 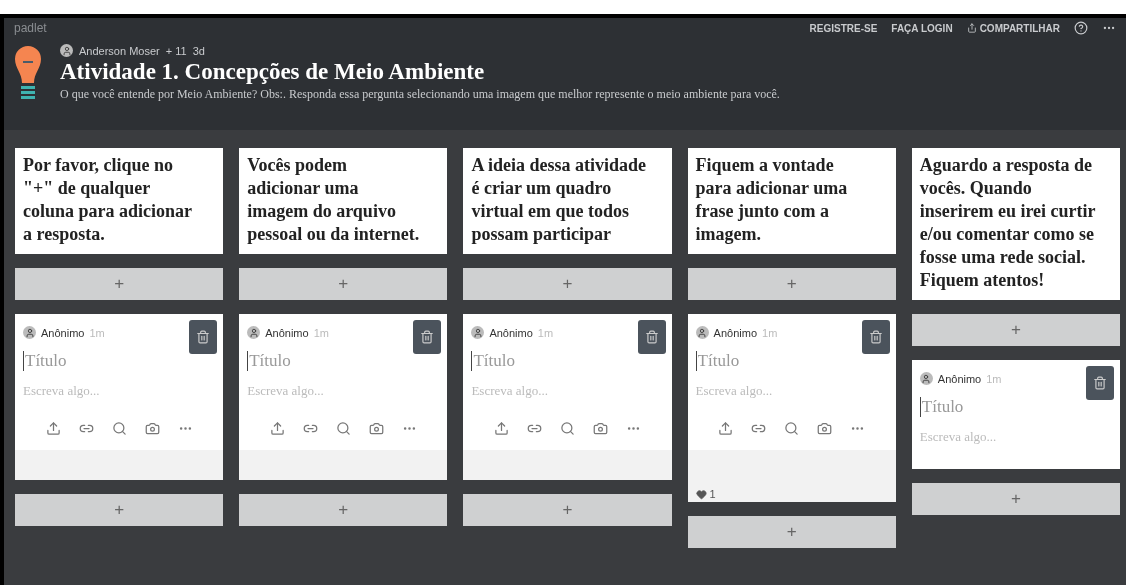 What do you see at coordinates (273, 72) in the screenshot?
I see `board-title: Atividade 1. Concepções de Meio Ambiente` at bounding box center [273, 72].